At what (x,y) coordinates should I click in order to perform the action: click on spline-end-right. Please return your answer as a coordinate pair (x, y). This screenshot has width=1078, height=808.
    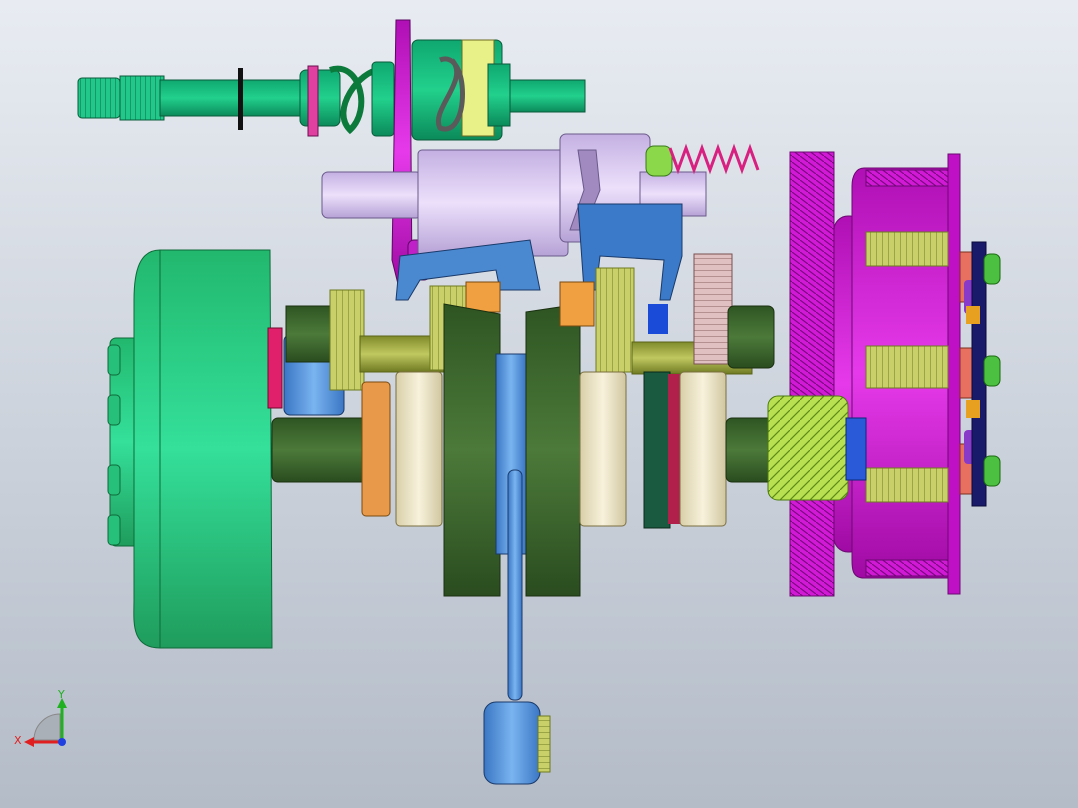
    Looking at the image, I should click on (142, 98).